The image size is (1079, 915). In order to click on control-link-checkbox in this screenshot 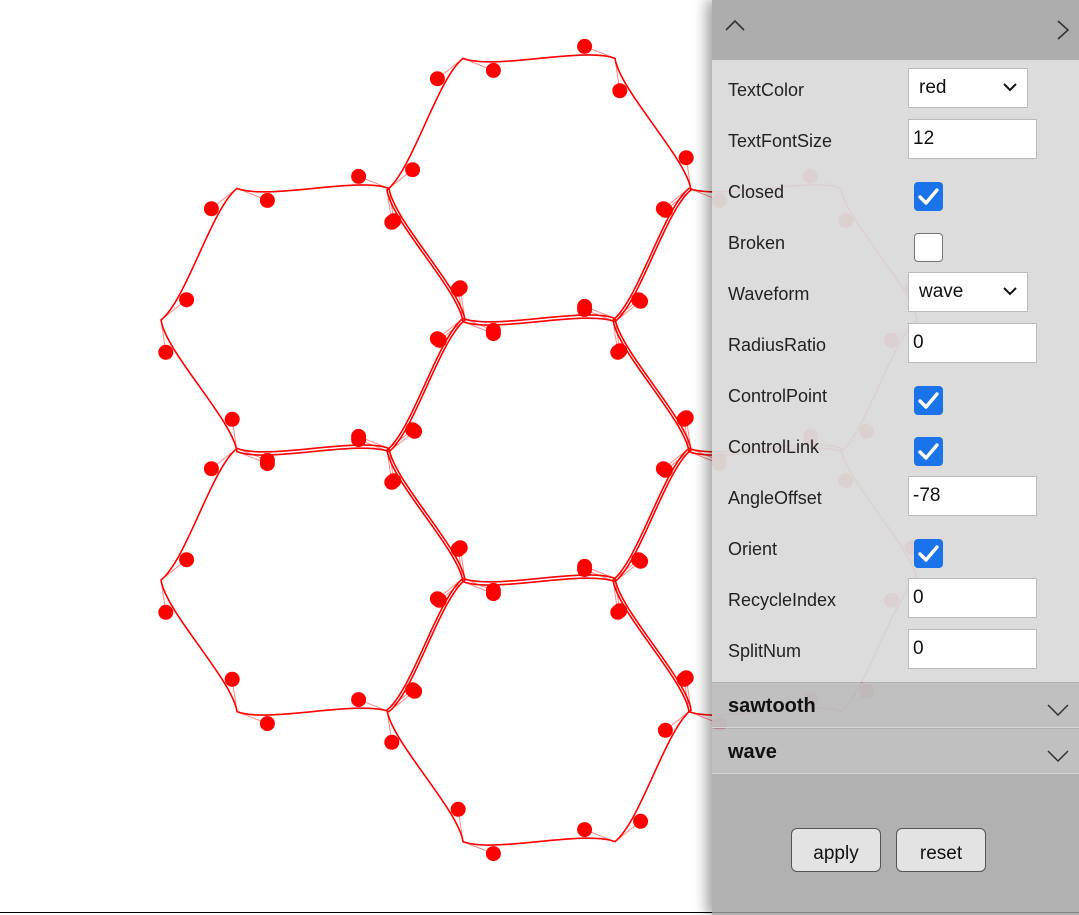, I will do `click(928, 451)`.